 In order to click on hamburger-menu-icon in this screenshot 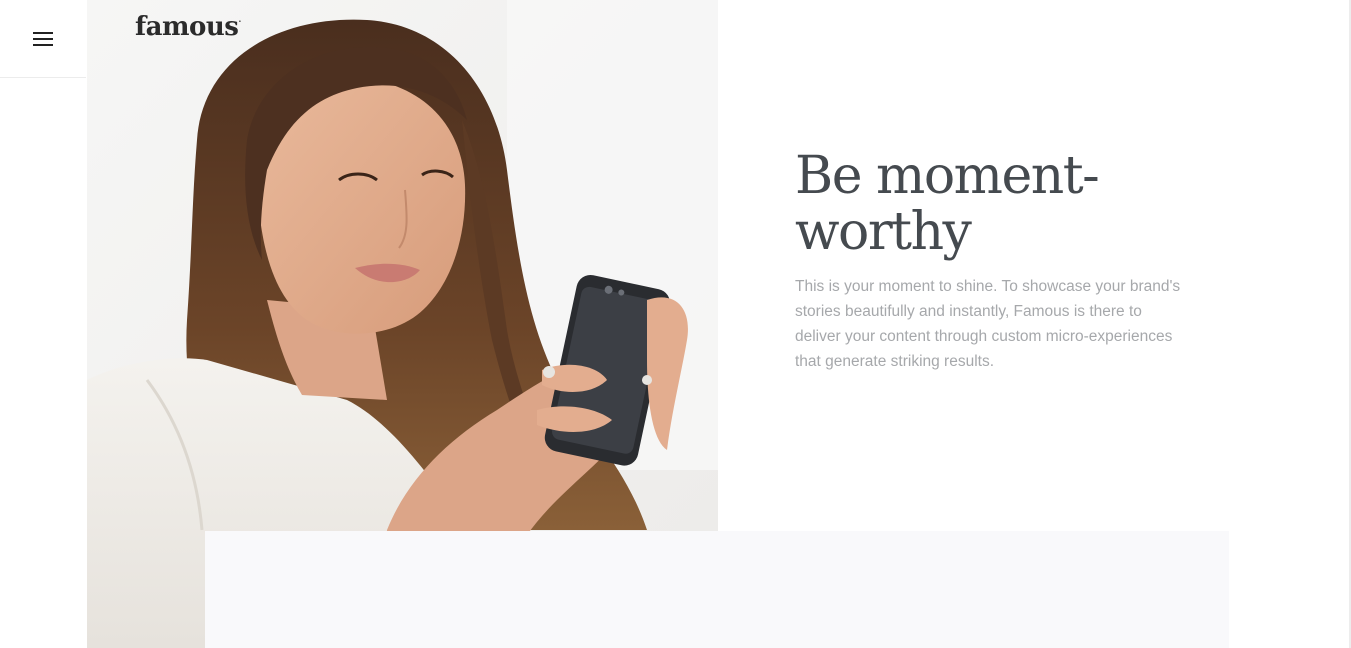, I will do `click(43, 38)`.